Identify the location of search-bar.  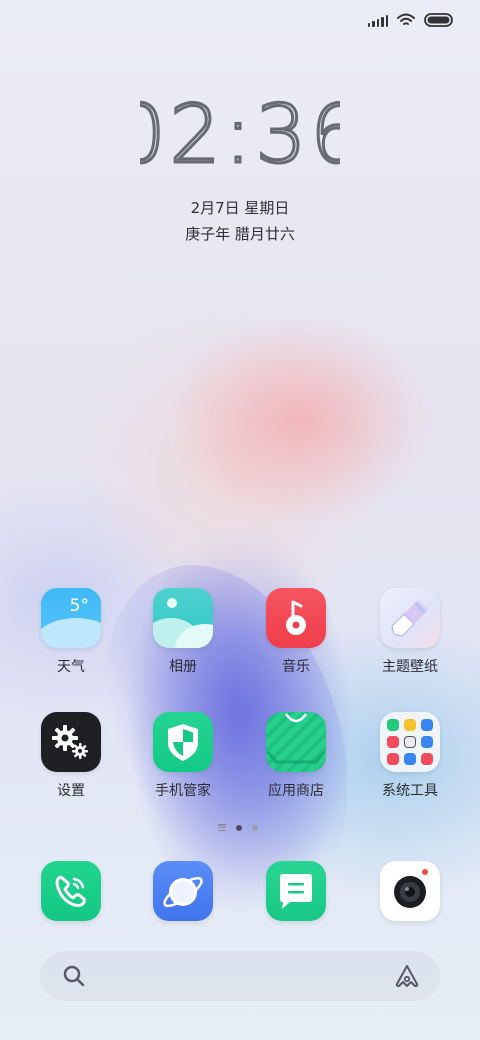
(240, 976).